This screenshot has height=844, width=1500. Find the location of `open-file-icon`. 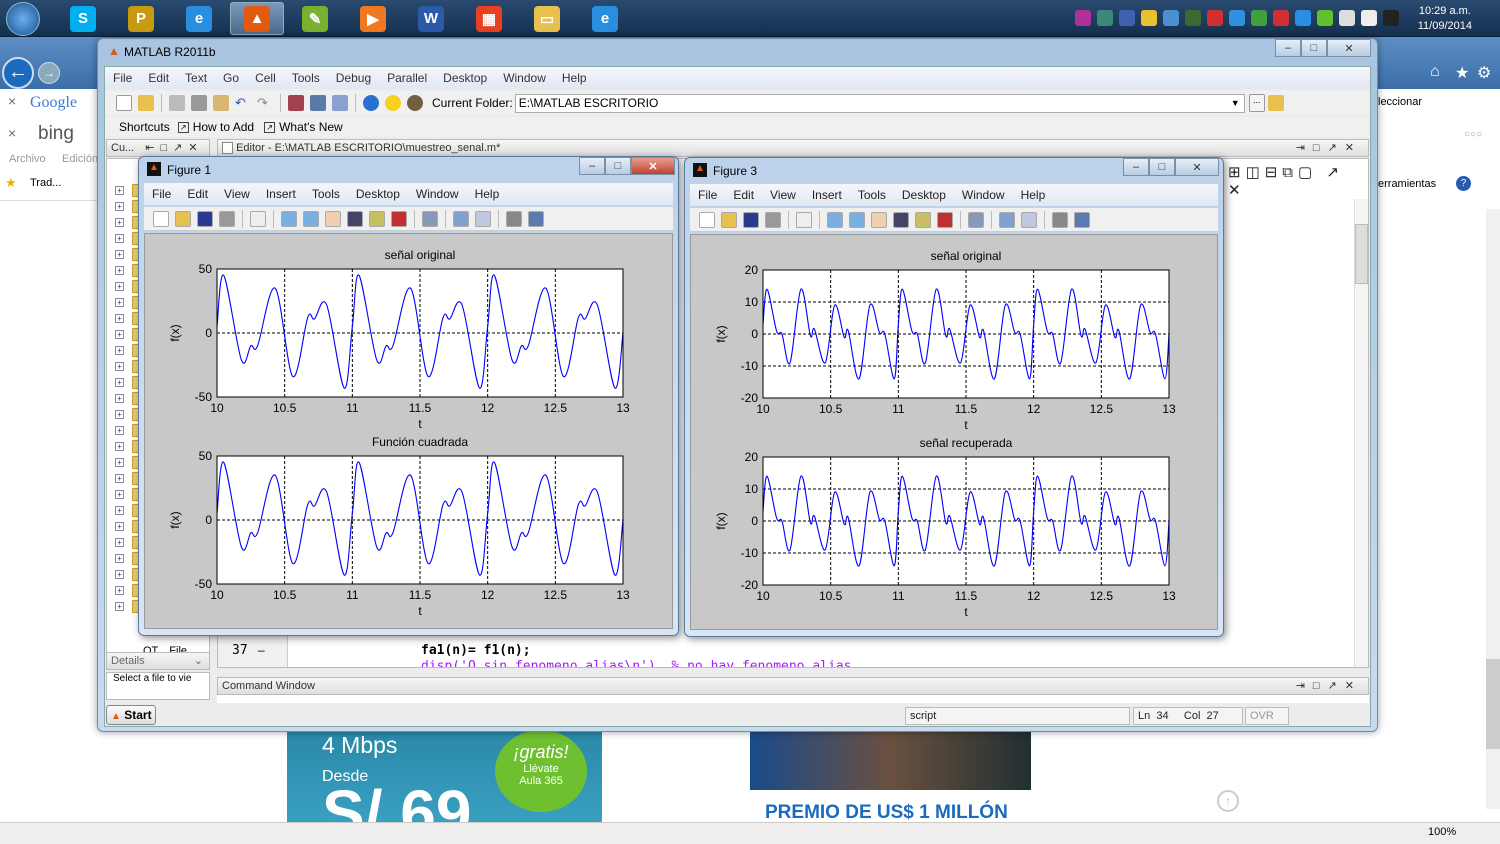

open-file-icon is located at coordinates (183, 218).